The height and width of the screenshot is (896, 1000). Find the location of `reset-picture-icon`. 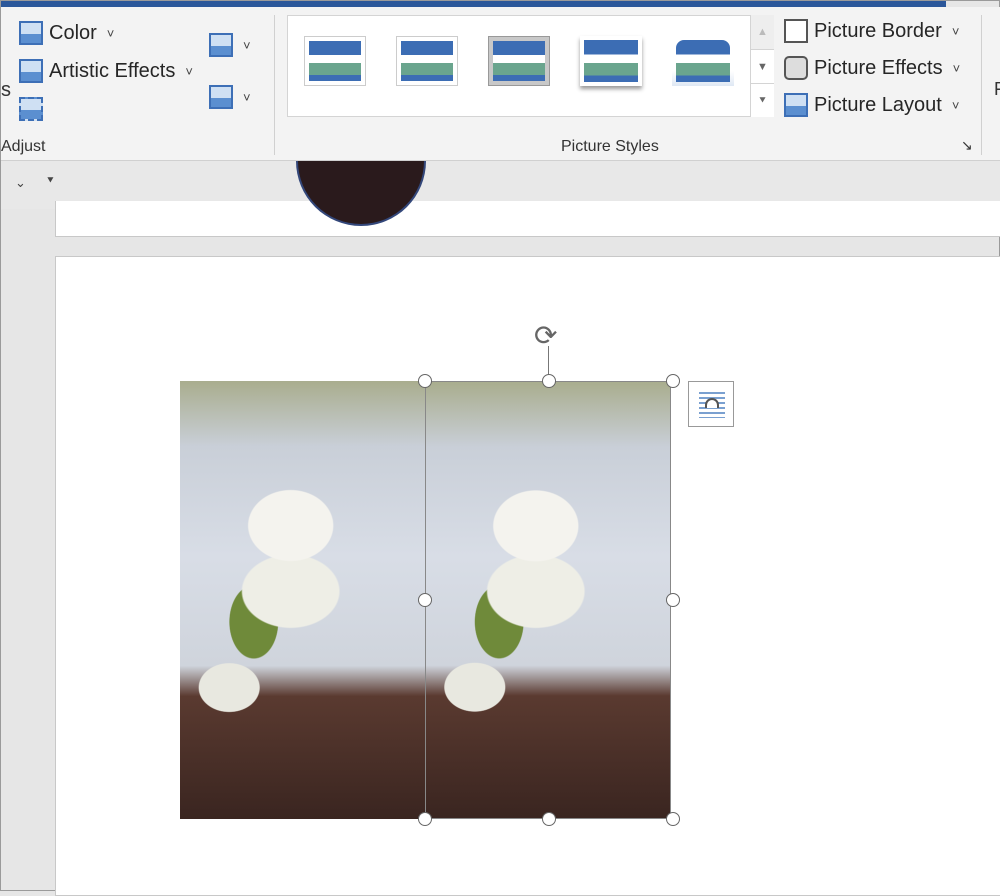

reset-picture-icon is located at coordinates (221, 97).